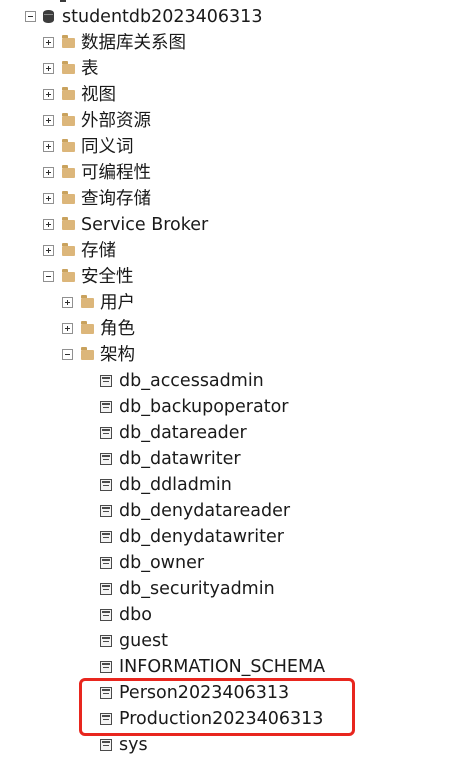  Describe the element at coordinates (225, 641) in the screenshot. I see `tree-node-schema: guest` at that location.